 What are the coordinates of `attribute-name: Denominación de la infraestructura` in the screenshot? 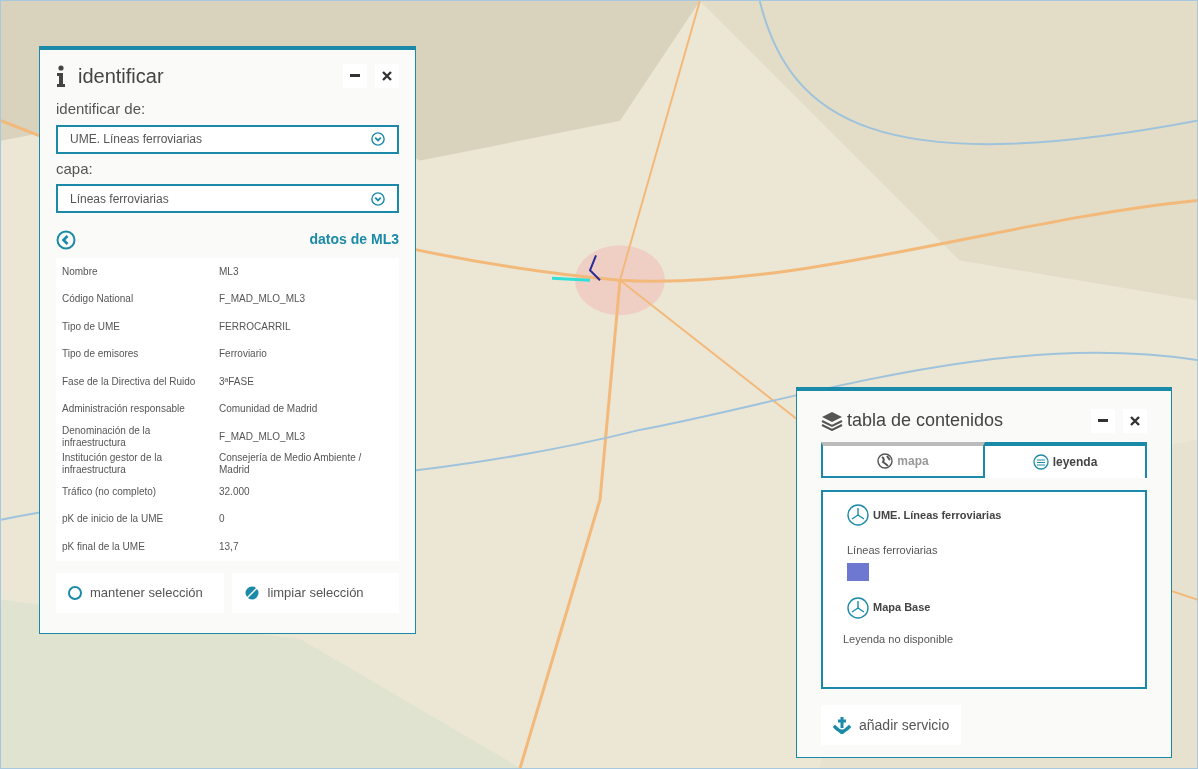 It's located at (107, 436).